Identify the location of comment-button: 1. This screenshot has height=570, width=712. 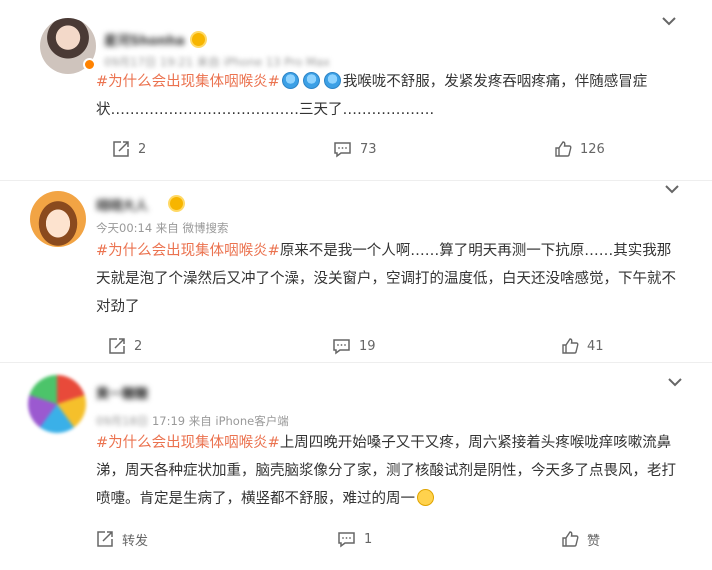
(354, 539).